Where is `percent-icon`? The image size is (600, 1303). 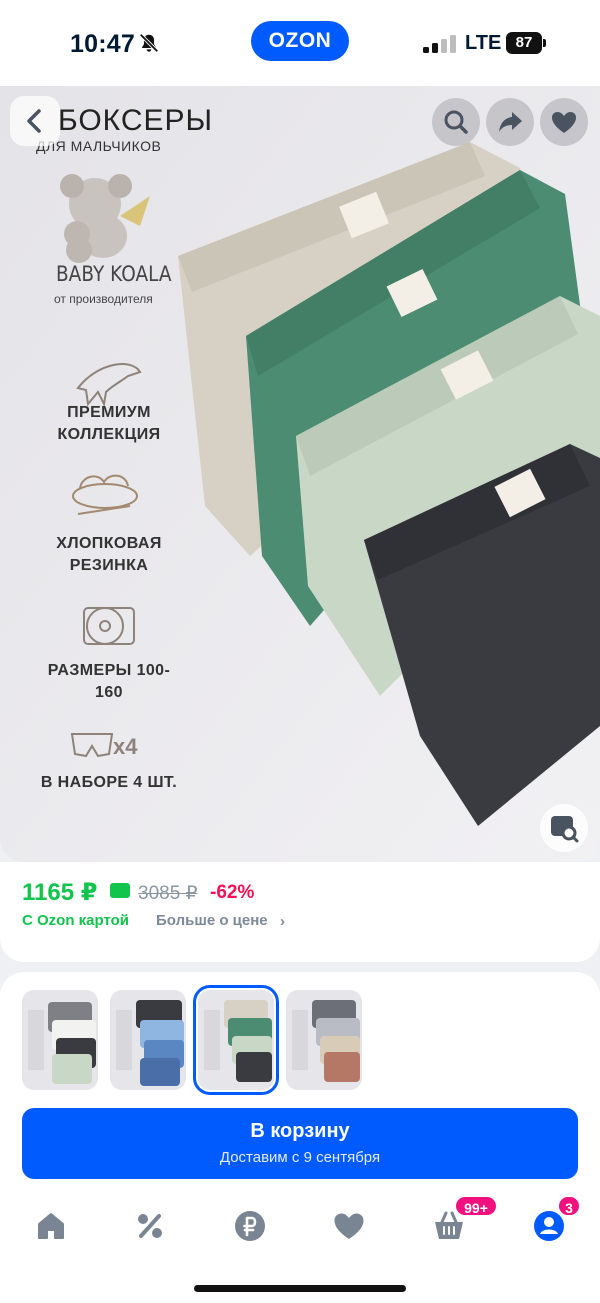
percent-icon is located at coordinates (150, 1226).